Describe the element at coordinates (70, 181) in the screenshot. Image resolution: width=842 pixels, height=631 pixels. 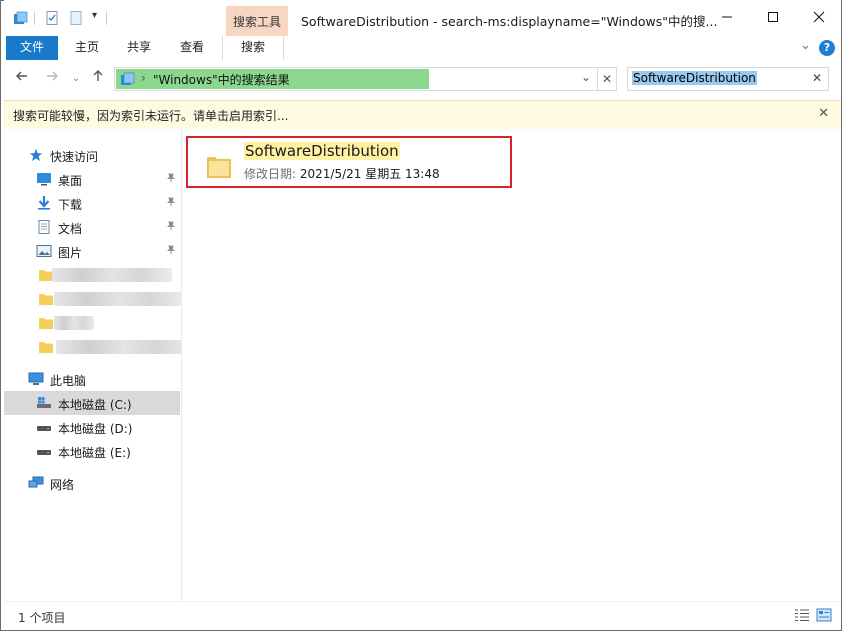
I see `nav-label: 桌面` at that location.